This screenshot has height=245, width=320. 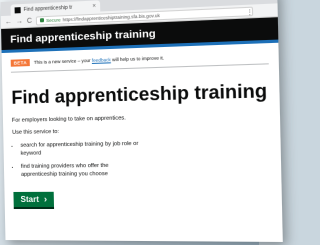 I want to click on back-arrow-icon: ←, so click(x=8, y=21).